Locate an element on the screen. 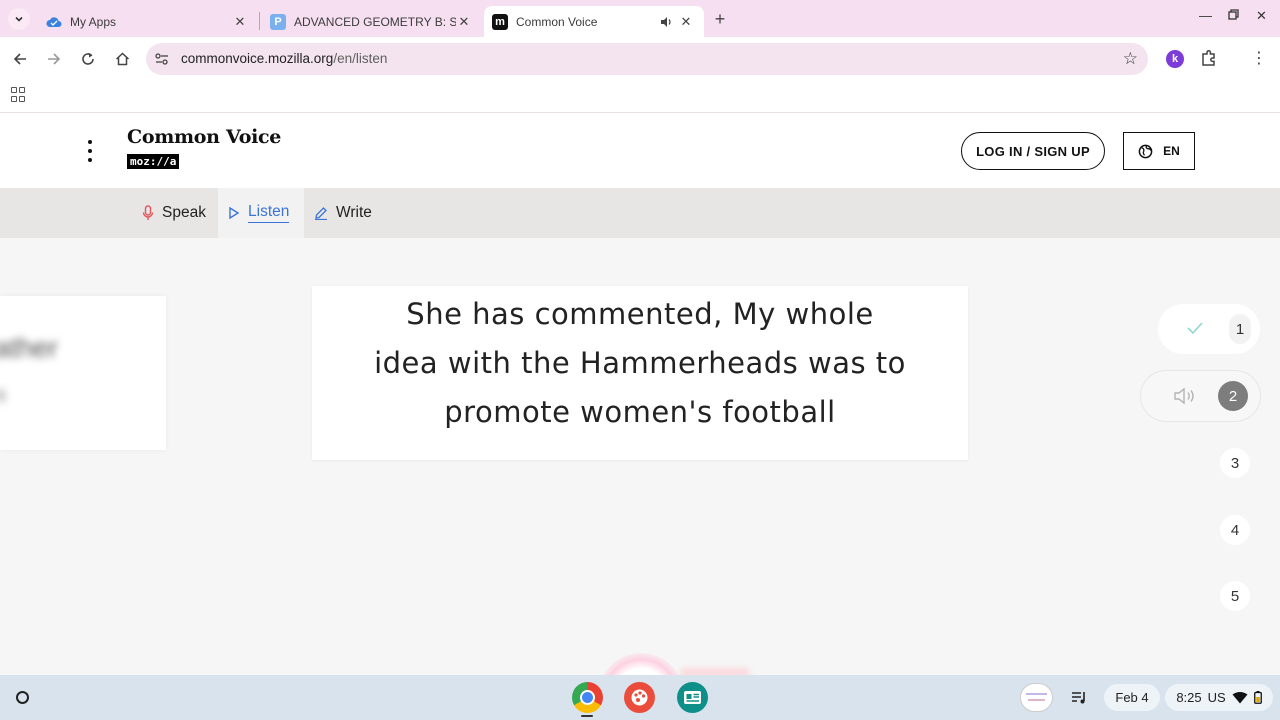 This screenshot has width=1280, height=720. date-label: Feb 4 is located at coordinates (1132, 697).